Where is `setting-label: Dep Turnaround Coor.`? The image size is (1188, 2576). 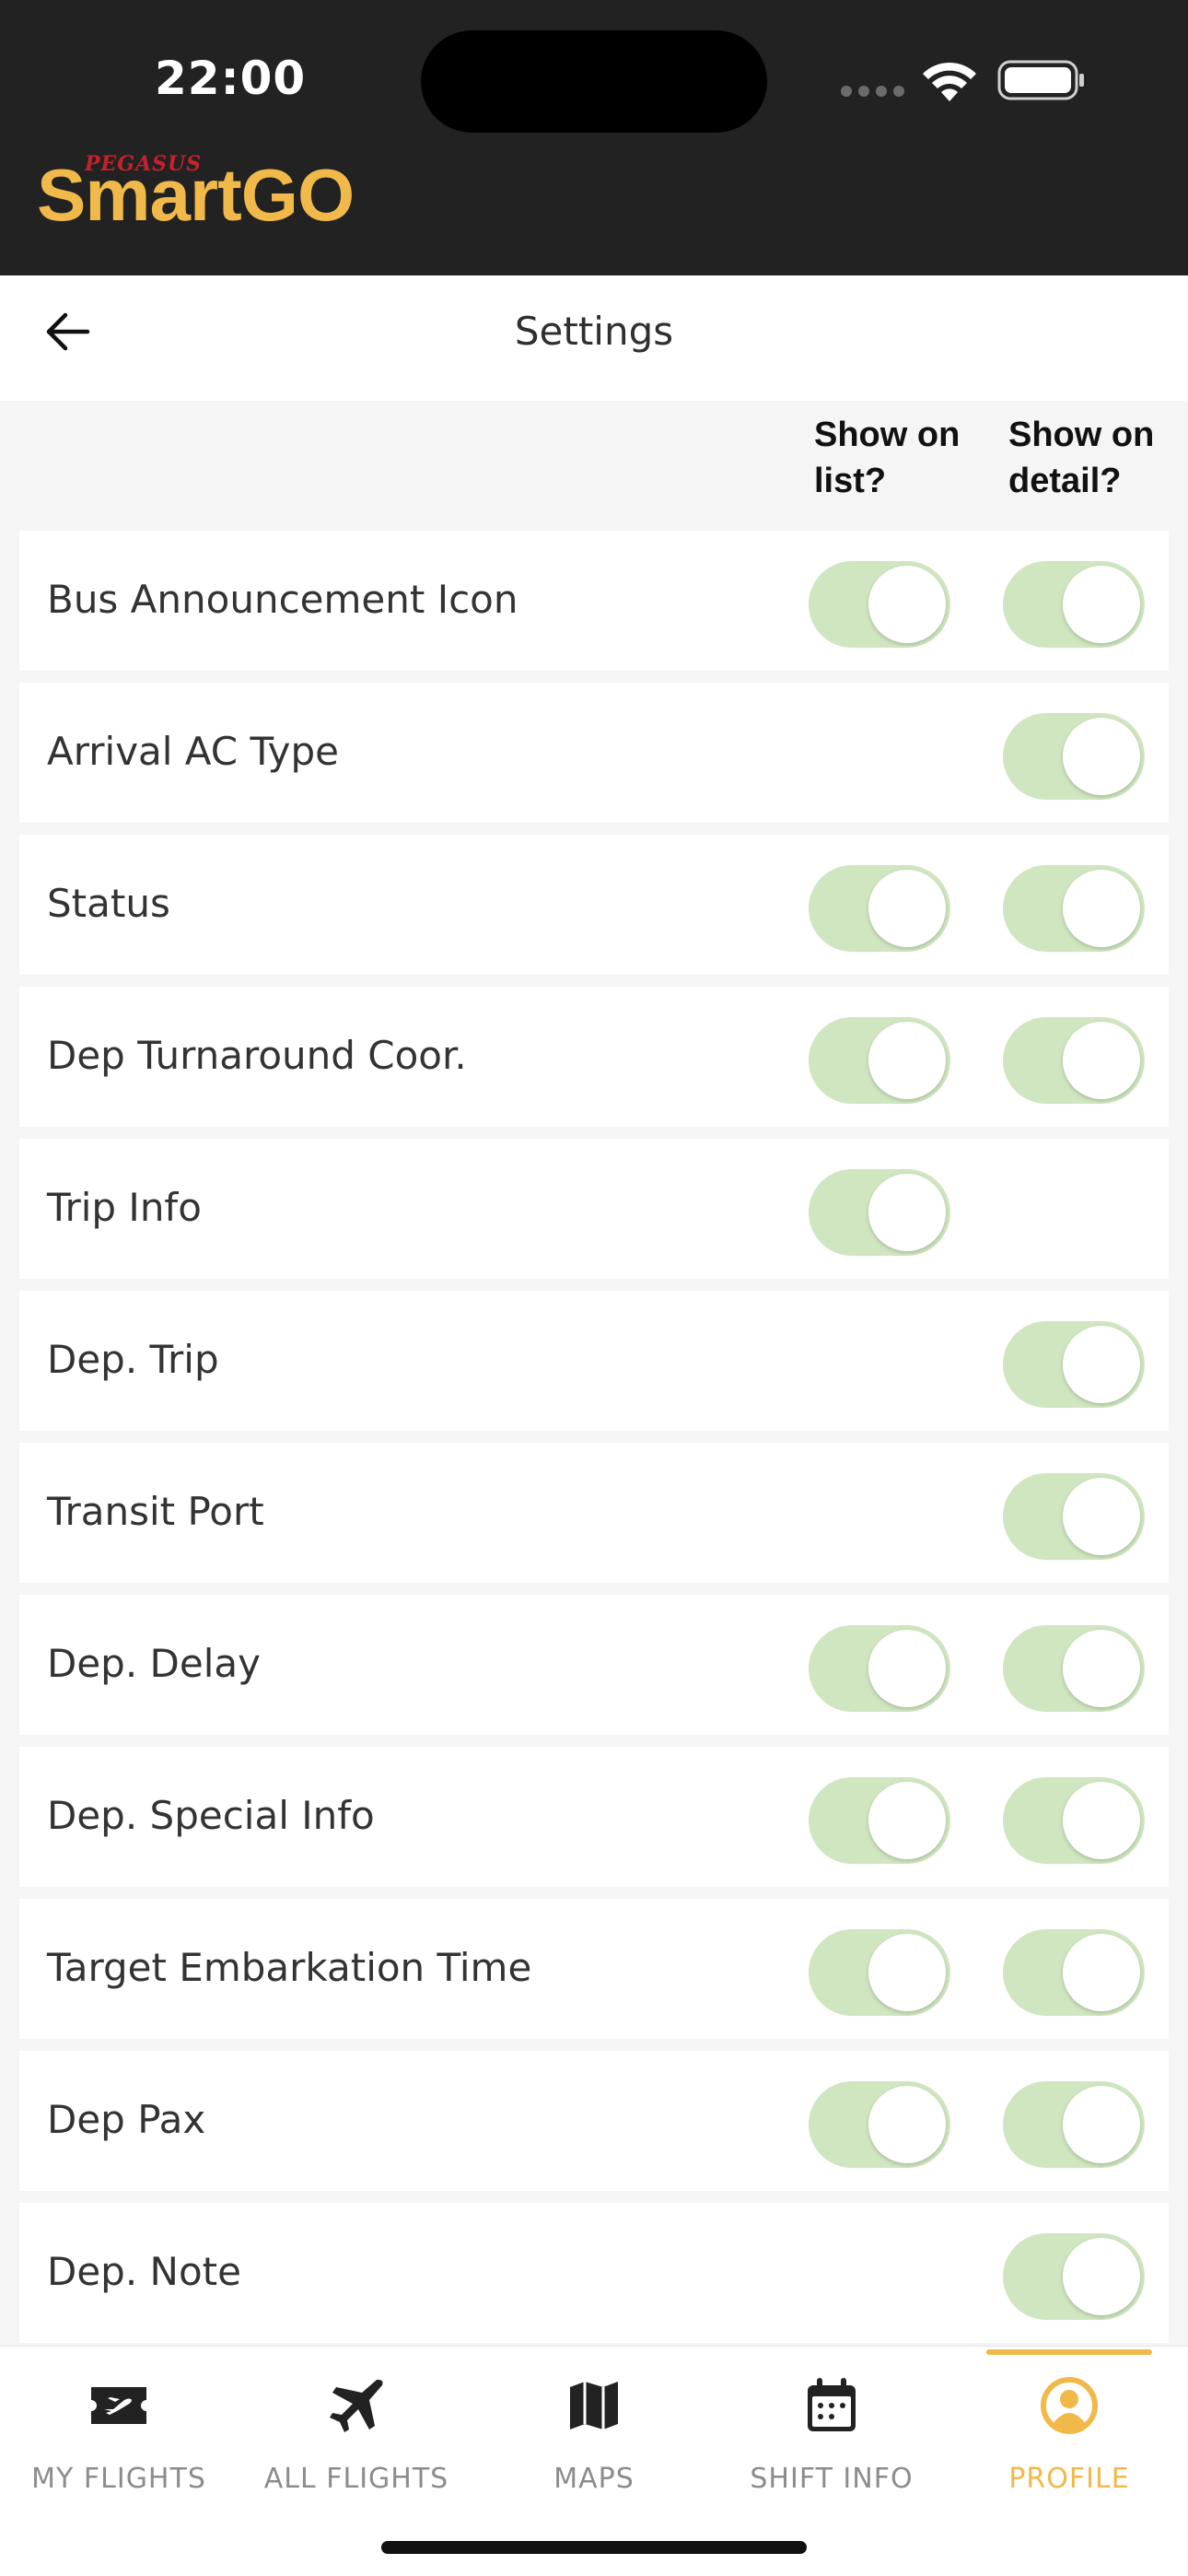
setting-label: Dep Turnaround Coor. is located at coordinates (257, 1055).